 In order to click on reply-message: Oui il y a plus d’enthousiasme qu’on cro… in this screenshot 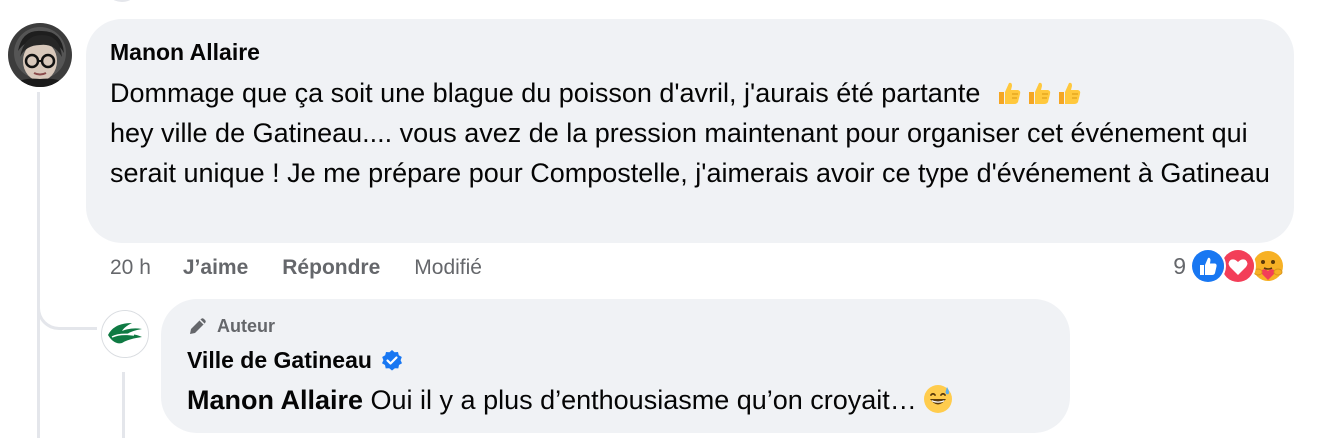, I will do `click(640, 400)`.